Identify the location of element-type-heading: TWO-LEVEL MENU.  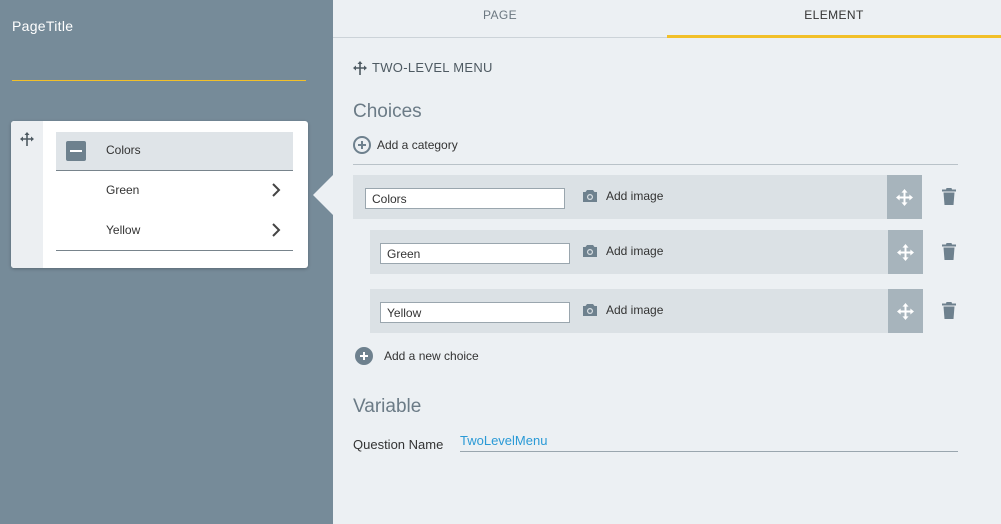
(423, 67).